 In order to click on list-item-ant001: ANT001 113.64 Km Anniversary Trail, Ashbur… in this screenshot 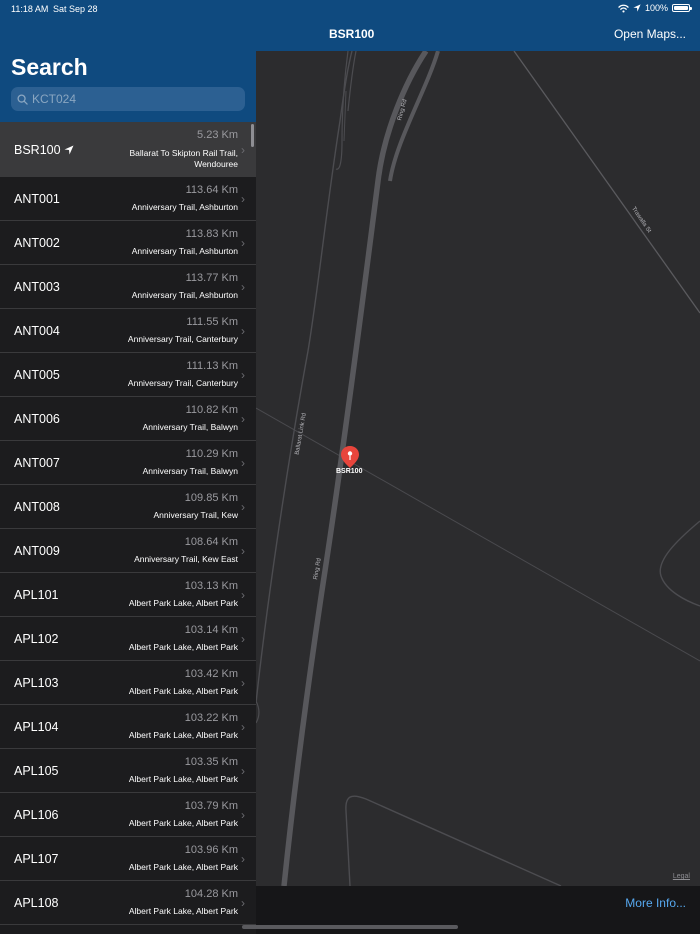, I will do `click(128, 199)`.